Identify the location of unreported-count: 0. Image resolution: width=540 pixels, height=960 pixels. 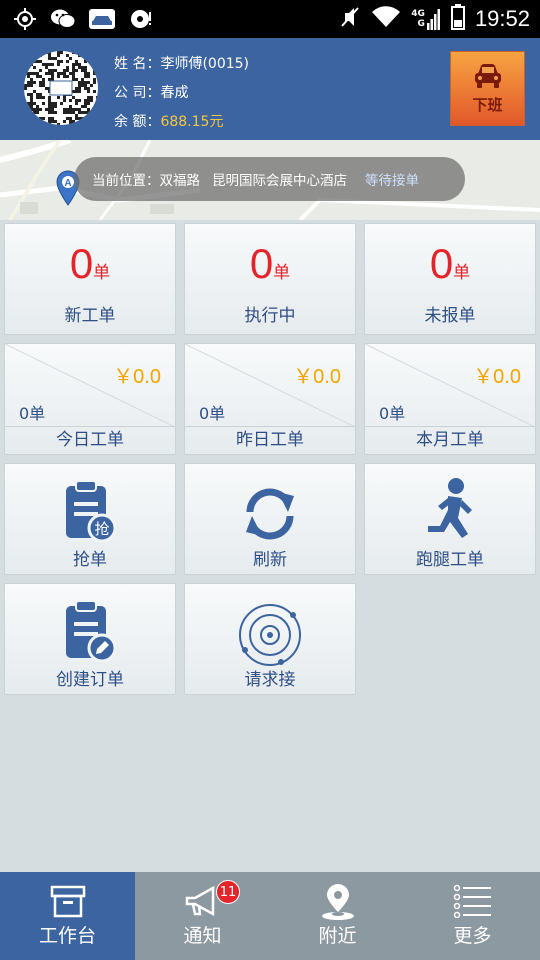
(441, 263).